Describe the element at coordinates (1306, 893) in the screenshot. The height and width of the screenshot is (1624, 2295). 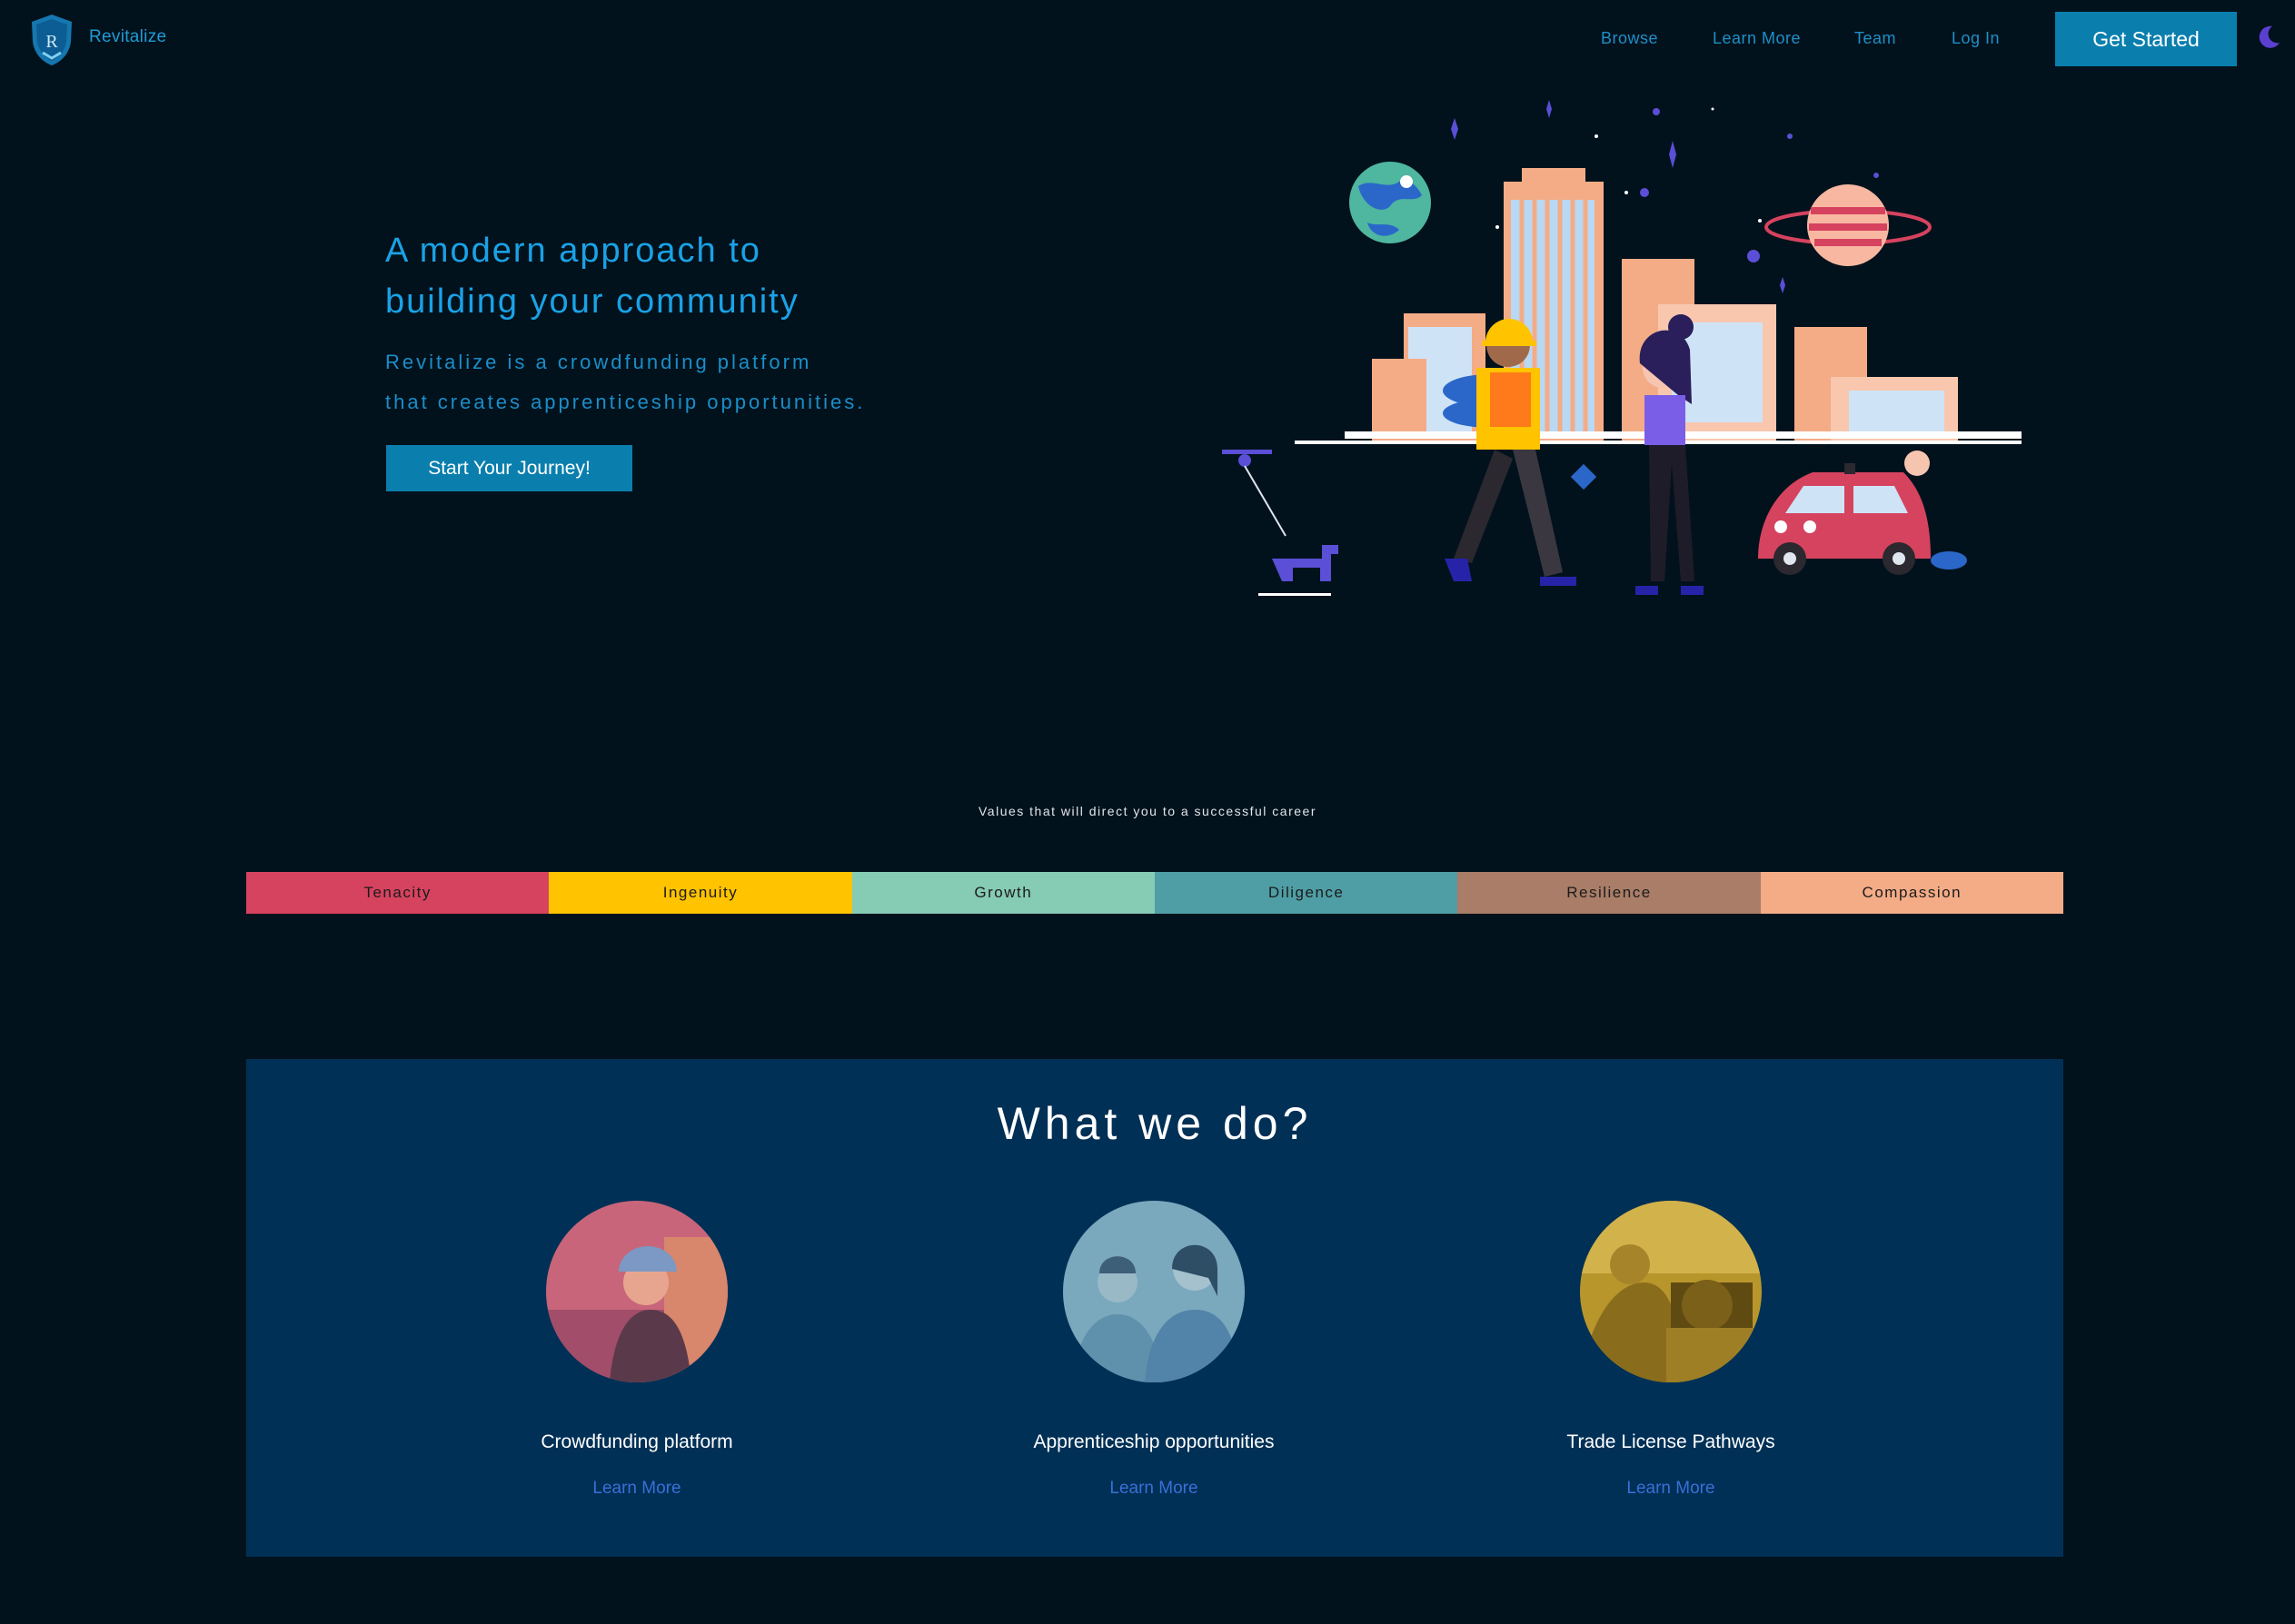
I see `value-diligence: Diligence` at that location.